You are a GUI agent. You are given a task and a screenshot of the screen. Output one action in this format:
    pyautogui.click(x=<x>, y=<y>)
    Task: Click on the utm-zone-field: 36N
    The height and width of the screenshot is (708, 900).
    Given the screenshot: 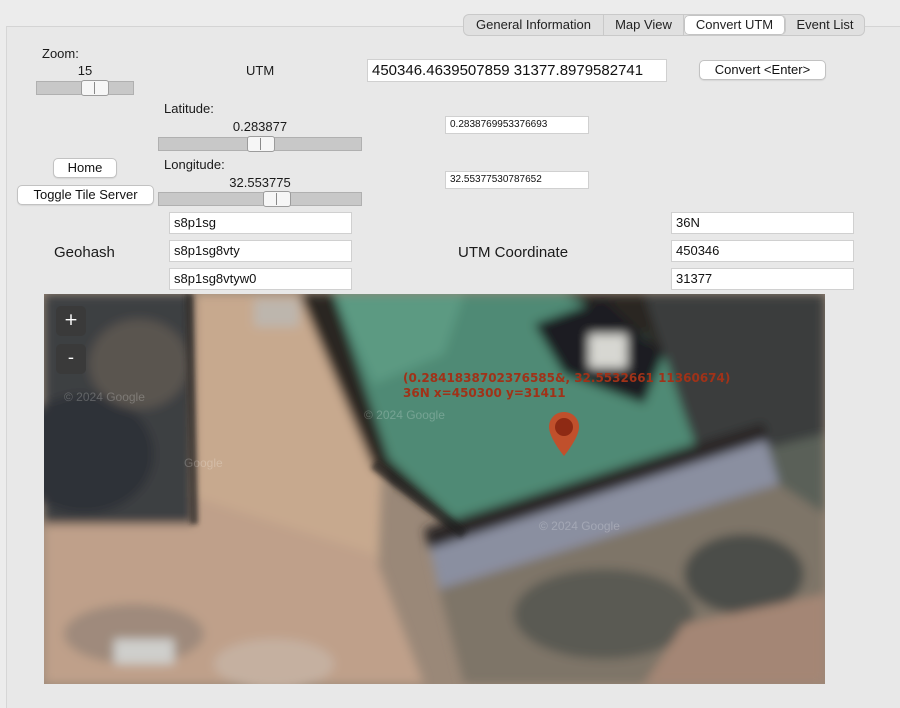 What is the action you would take?
    pyautogui.click(x=762, y=223)
    